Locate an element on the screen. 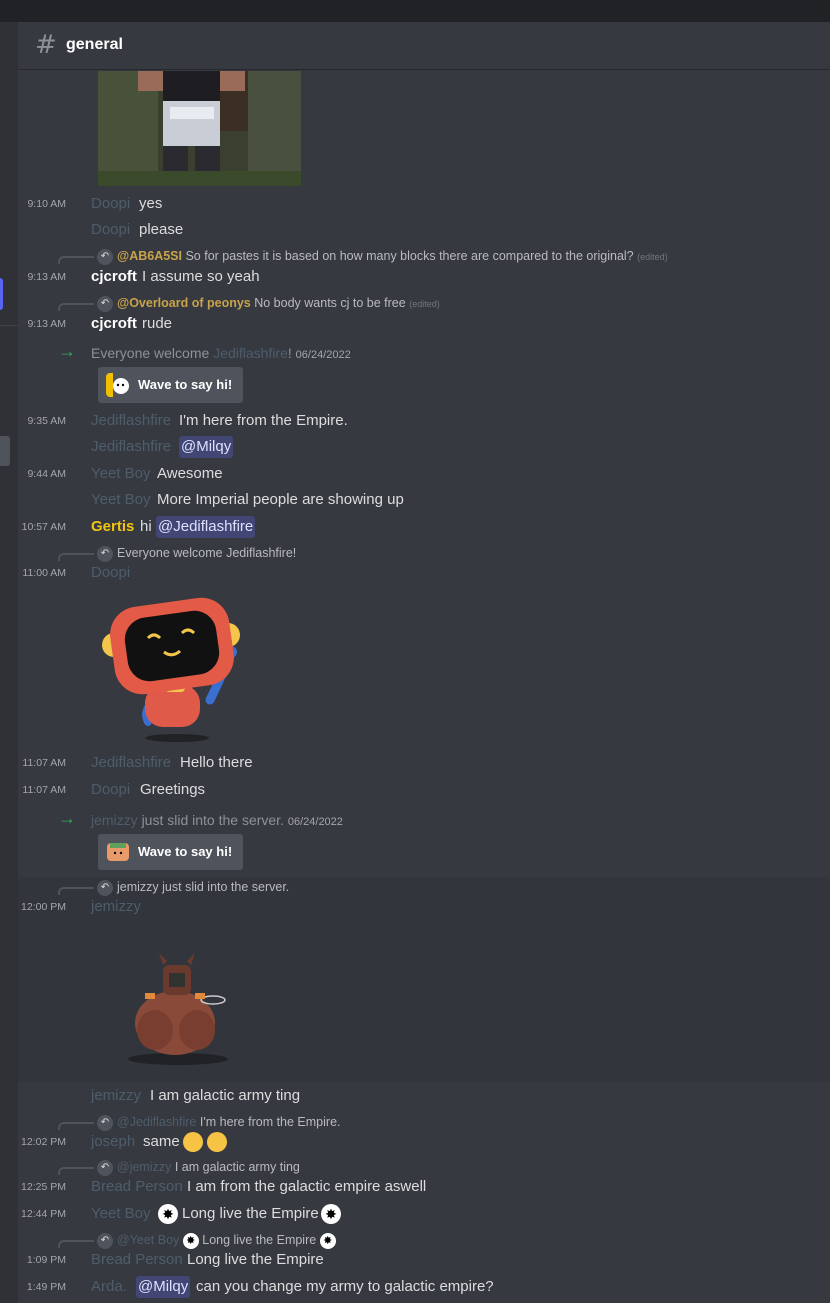  reply-preview: ↶ jemizzy just slid into the server. is located at coordinates (193, 887).